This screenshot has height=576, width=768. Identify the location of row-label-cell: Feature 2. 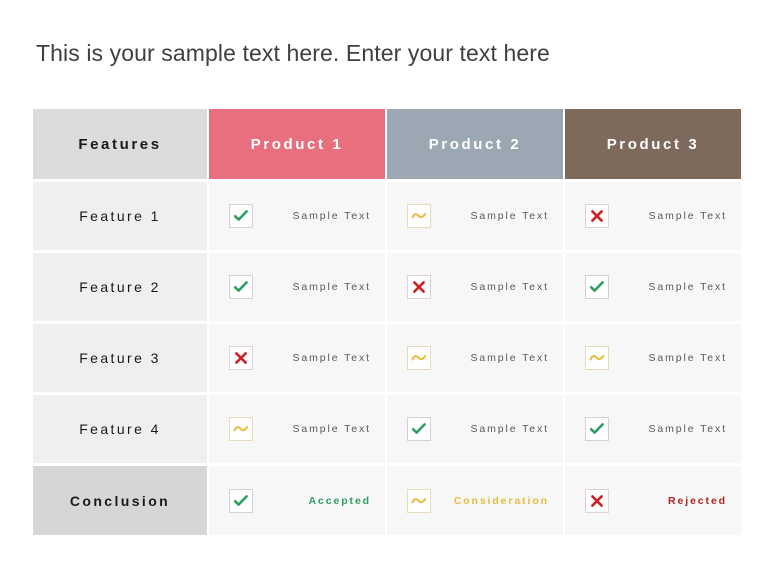
(120, 287).